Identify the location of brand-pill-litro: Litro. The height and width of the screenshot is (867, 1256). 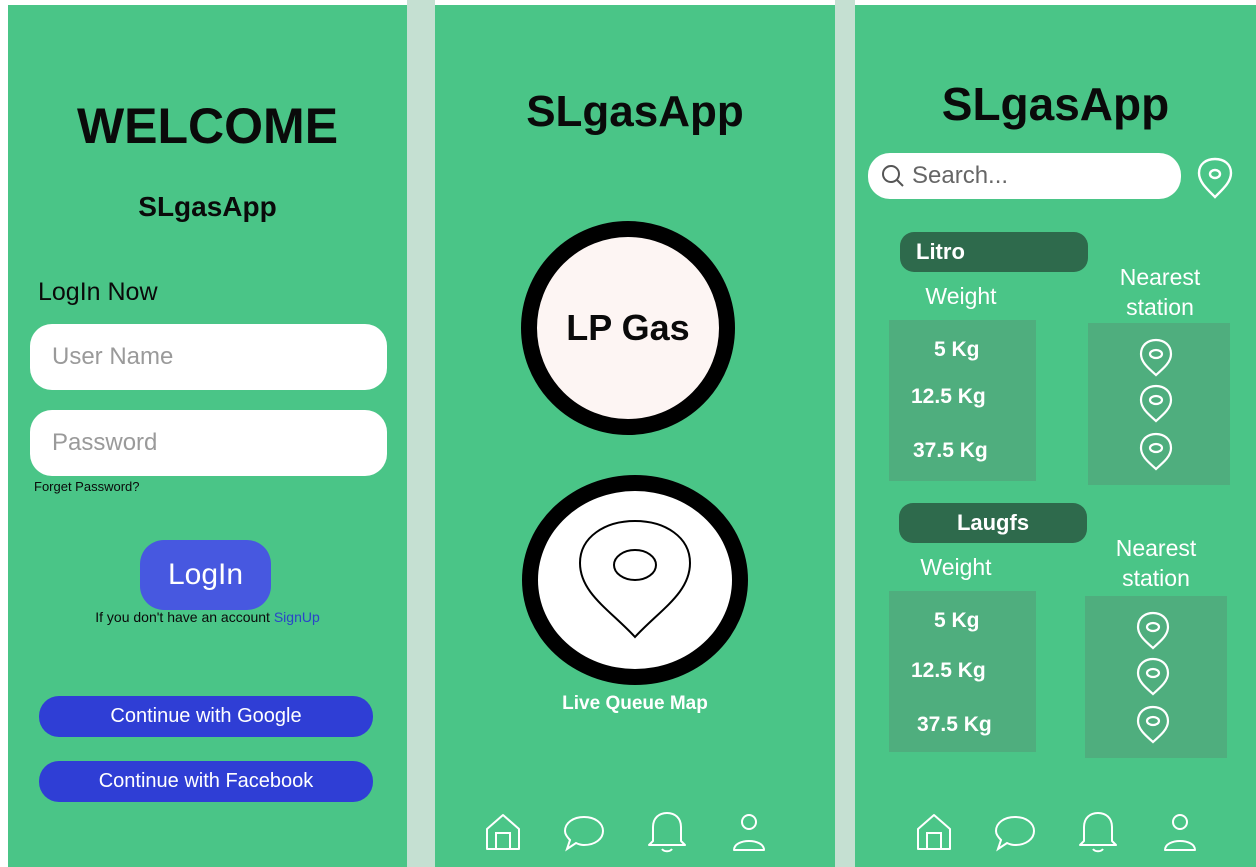
(994, 252).